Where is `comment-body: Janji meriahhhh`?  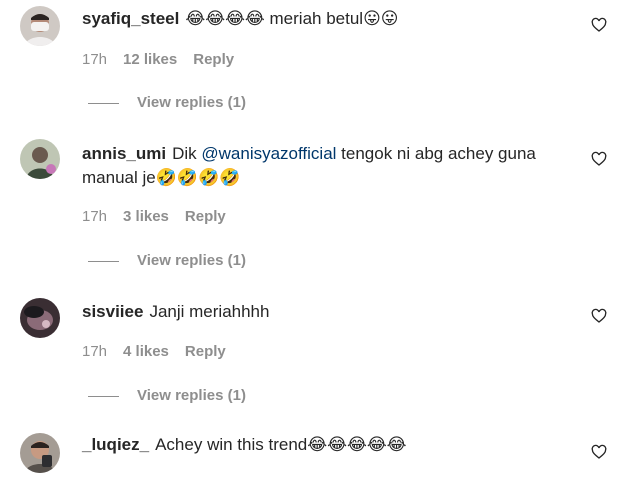
comment-body: Janji meriahhhh is located at coordinates (209, 311).